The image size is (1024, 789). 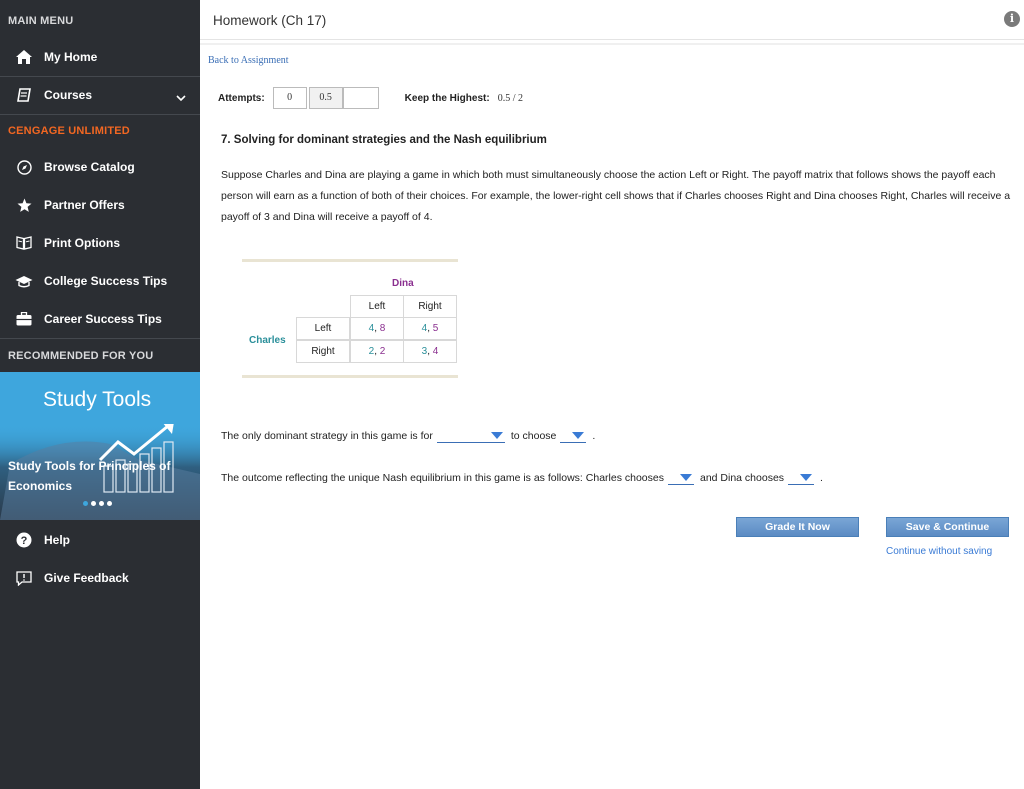 I want to click on carousel-dots, so click(x=97, y=503).